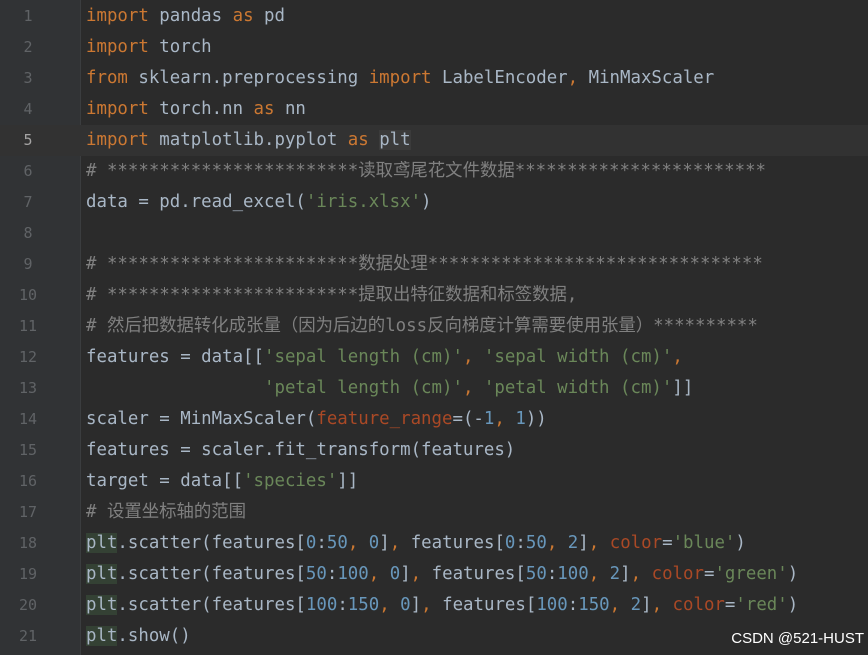  Describe the element at coordinates (331, 295) in the screenshot. I see `code-text: # ************************提取出特征数据和标签数据,` at that location.